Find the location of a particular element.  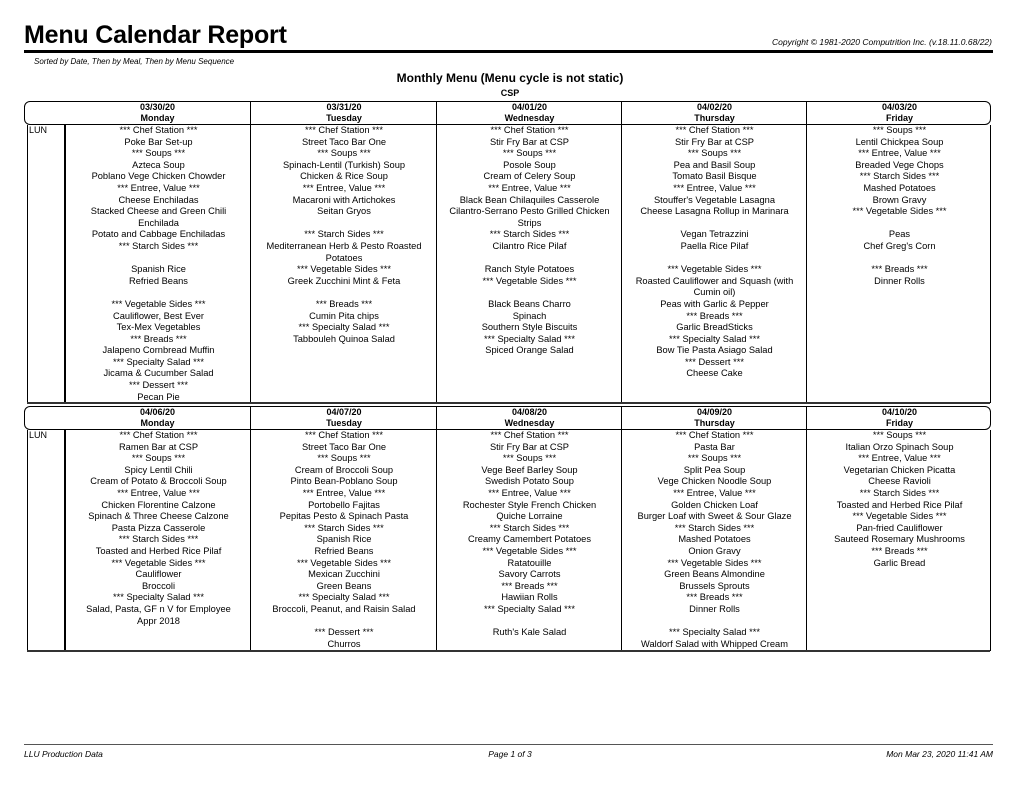

menu-item: Stouffer's Vegetable Lasagna is located at coordinates (714, 199).